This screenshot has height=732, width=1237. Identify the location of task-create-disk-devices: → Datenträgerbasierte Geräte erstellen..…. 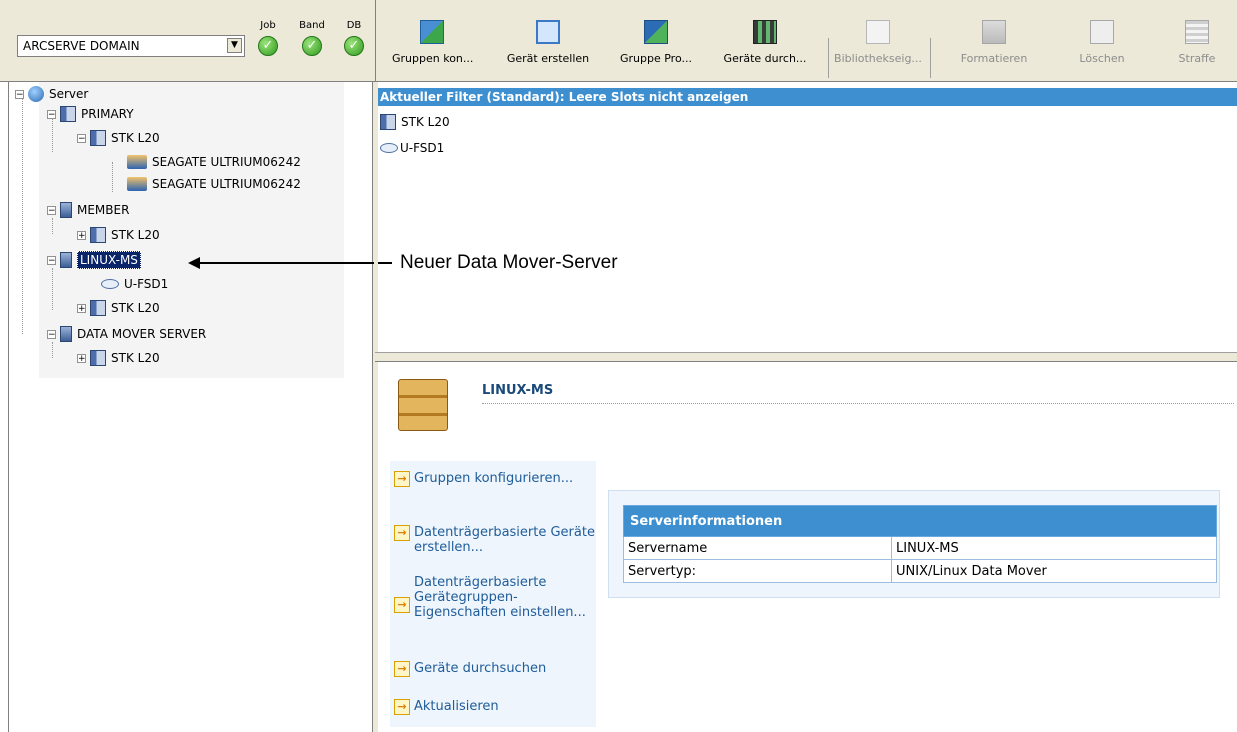
(493, 540).